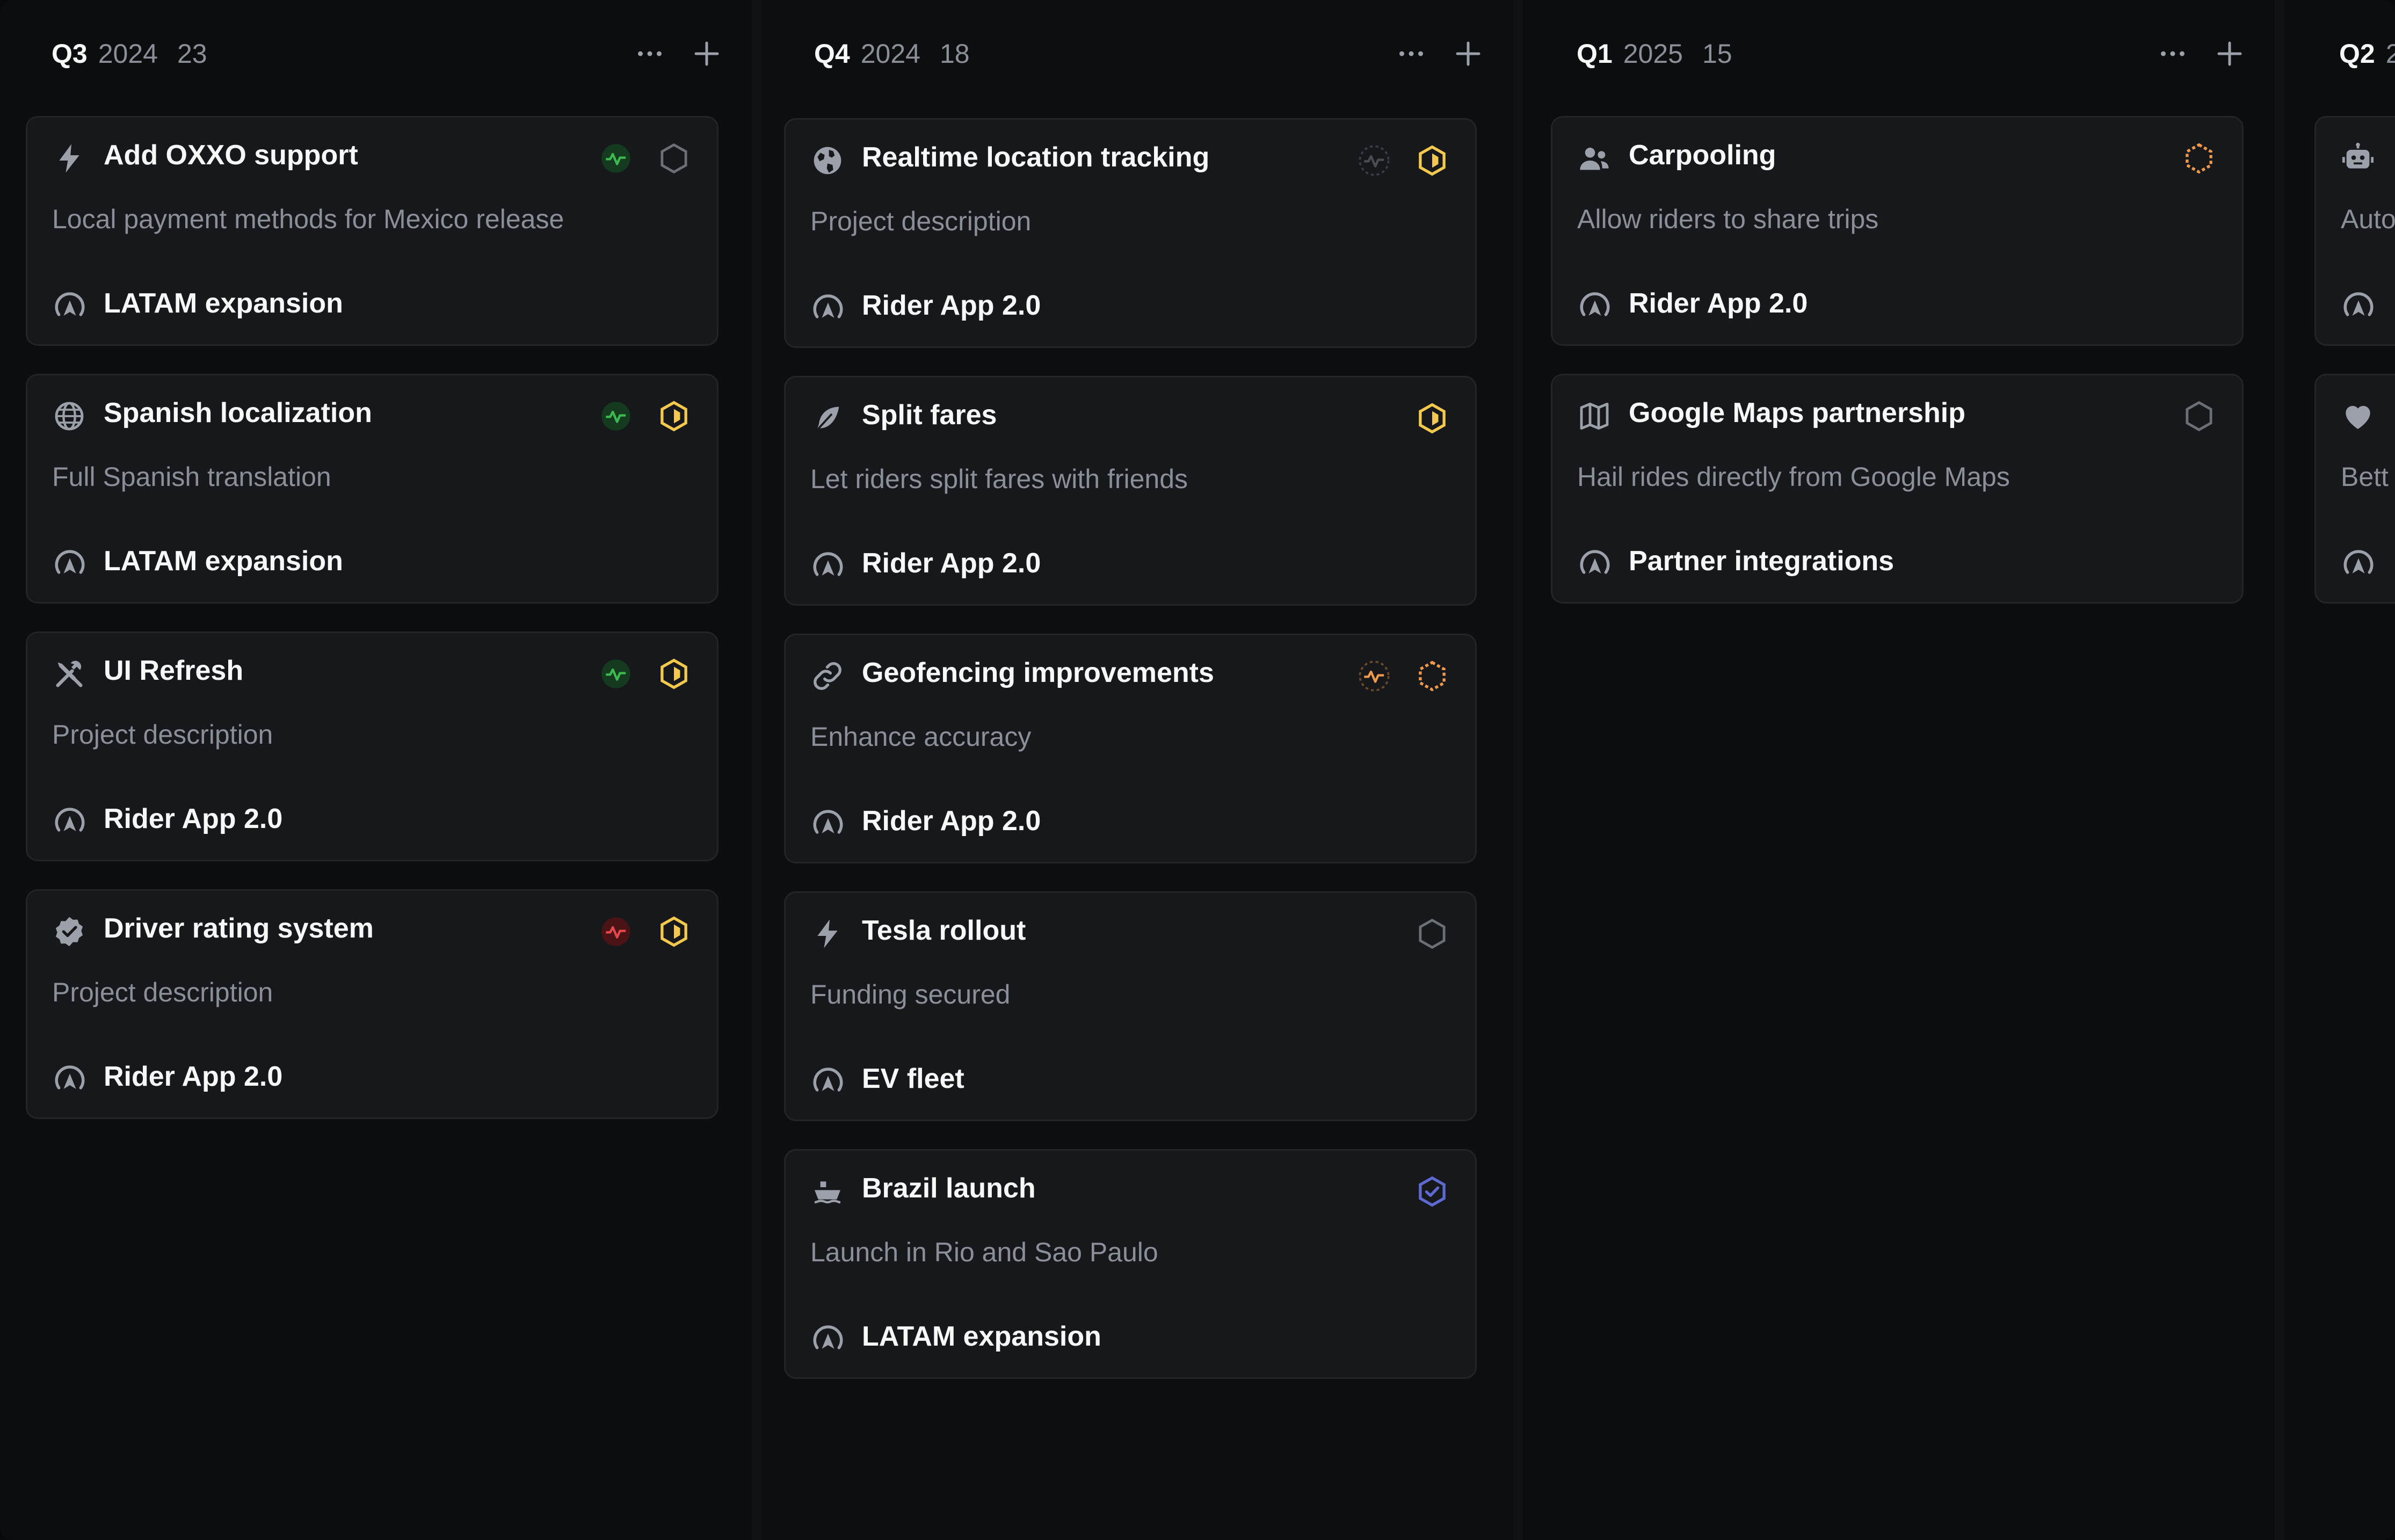  I want to click on column-year: 2024, so click(890, 54).